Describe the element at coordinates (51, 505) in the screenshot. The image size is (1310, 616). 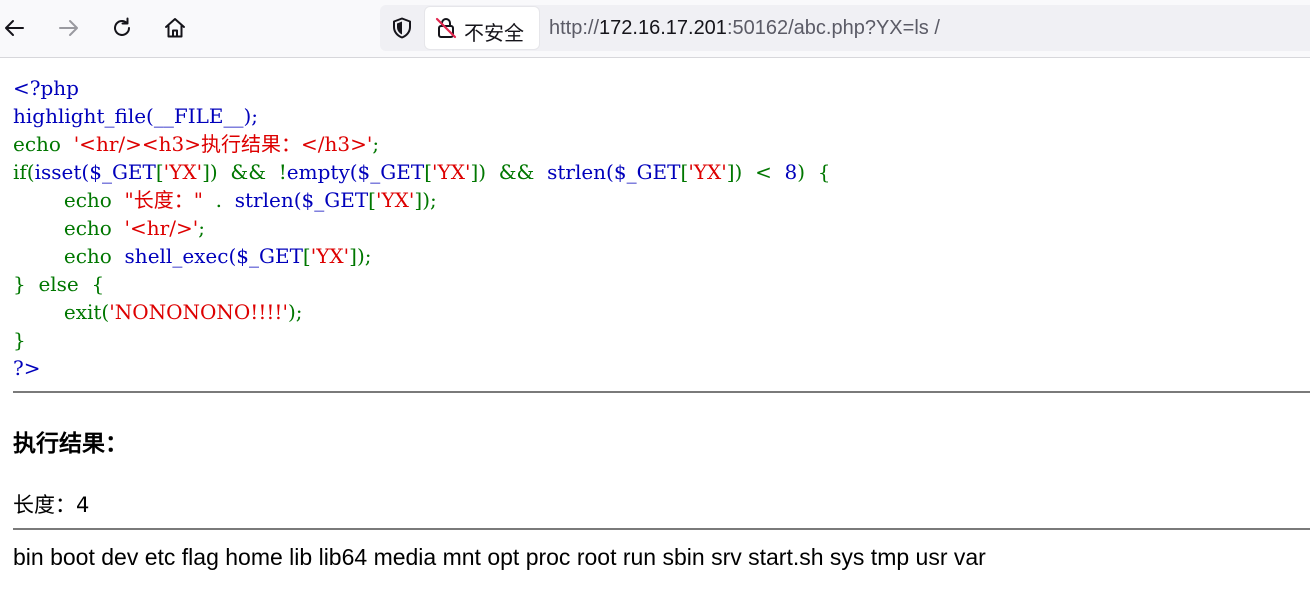
I see `length-output: 长度：4` at that location.